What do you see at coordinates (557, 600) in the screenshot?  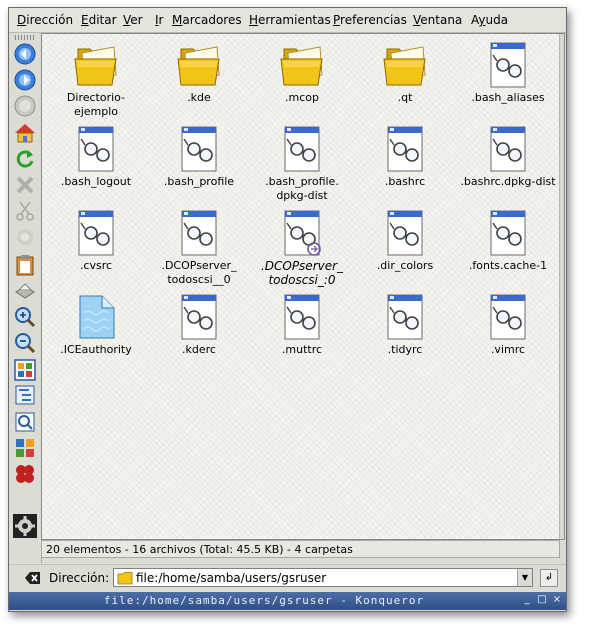 I see `close-button: ×` at bounding box center [557, 600].